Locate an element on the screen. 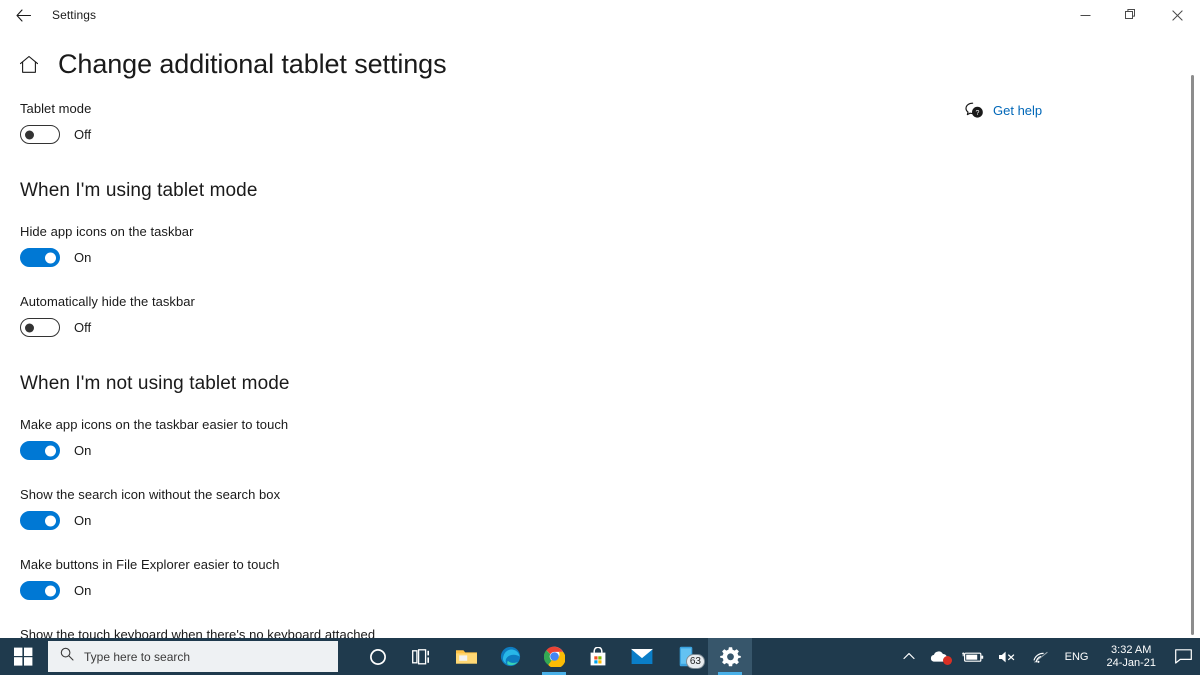 This screenshot has width=1200, height=675. setting-label: Tablet mode is located at coordinates (56, 108).